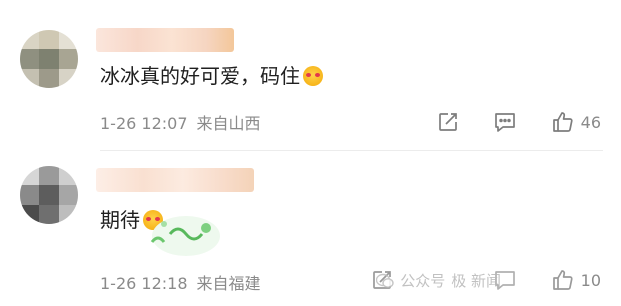 This screenshot has width=621, height=306. Describe the element at coordinates (144, 123) in the screenshot. I see `comment-time: 1-26 12:07` at that location.